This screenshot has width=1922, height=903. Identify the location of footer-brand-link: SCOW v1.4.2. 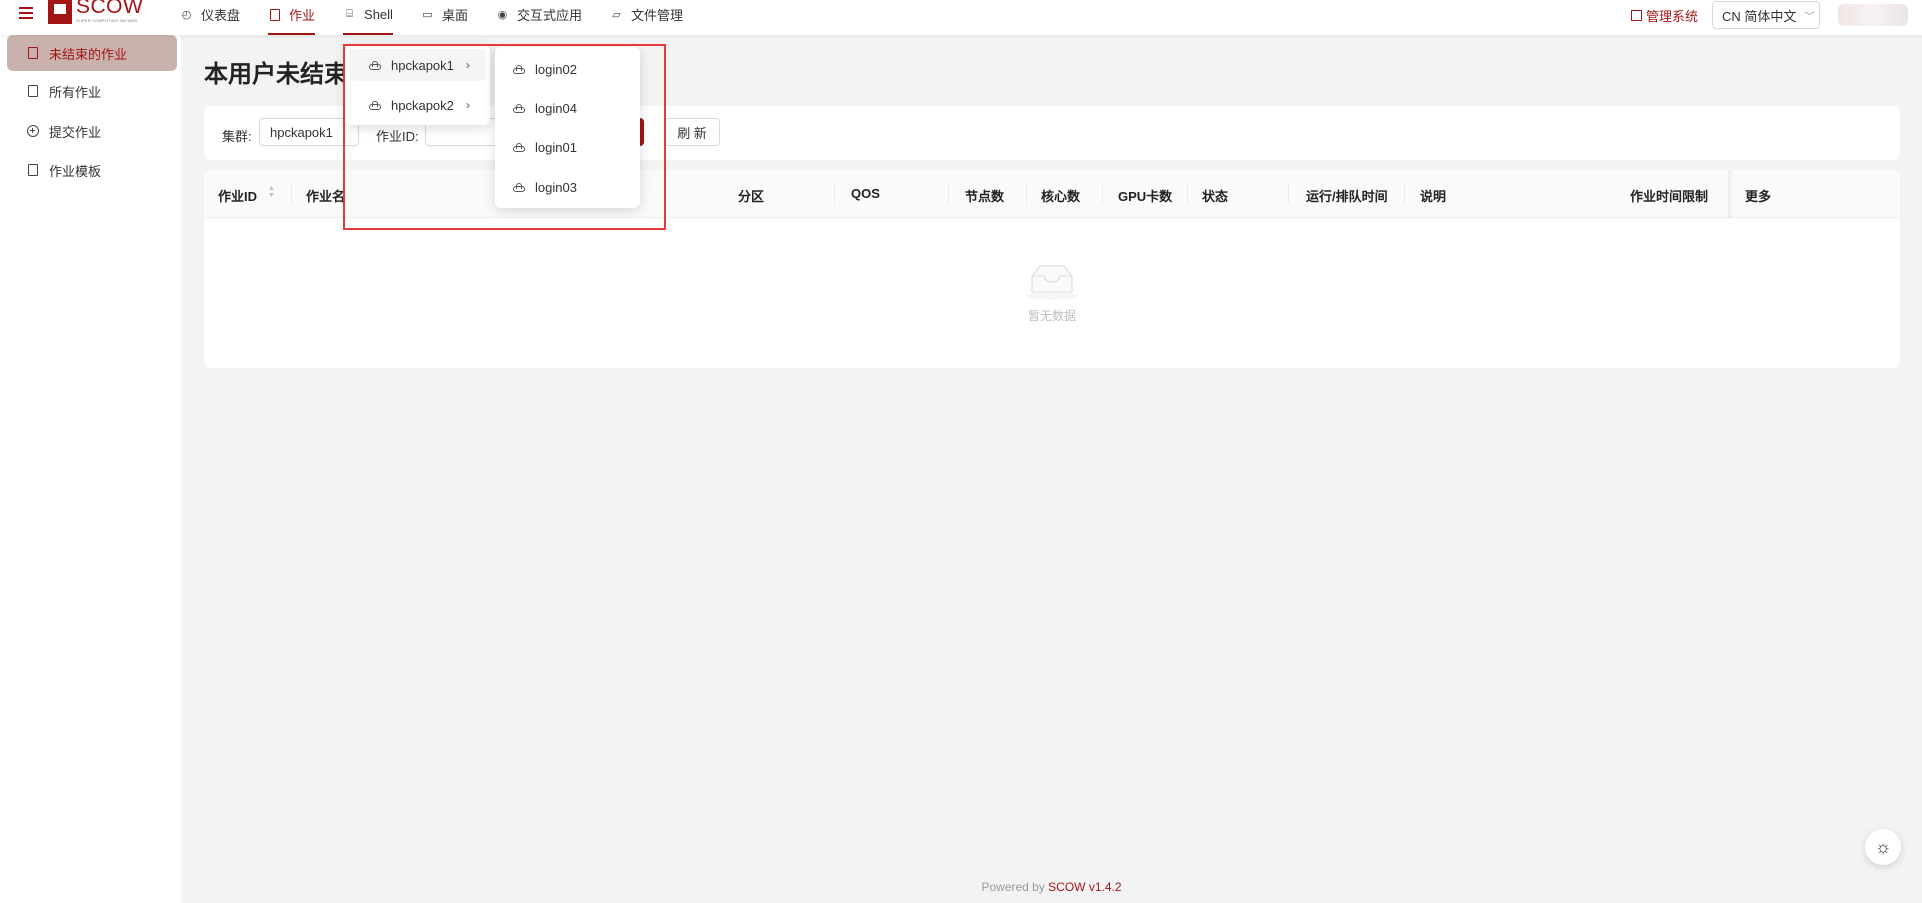
(1084, 887).